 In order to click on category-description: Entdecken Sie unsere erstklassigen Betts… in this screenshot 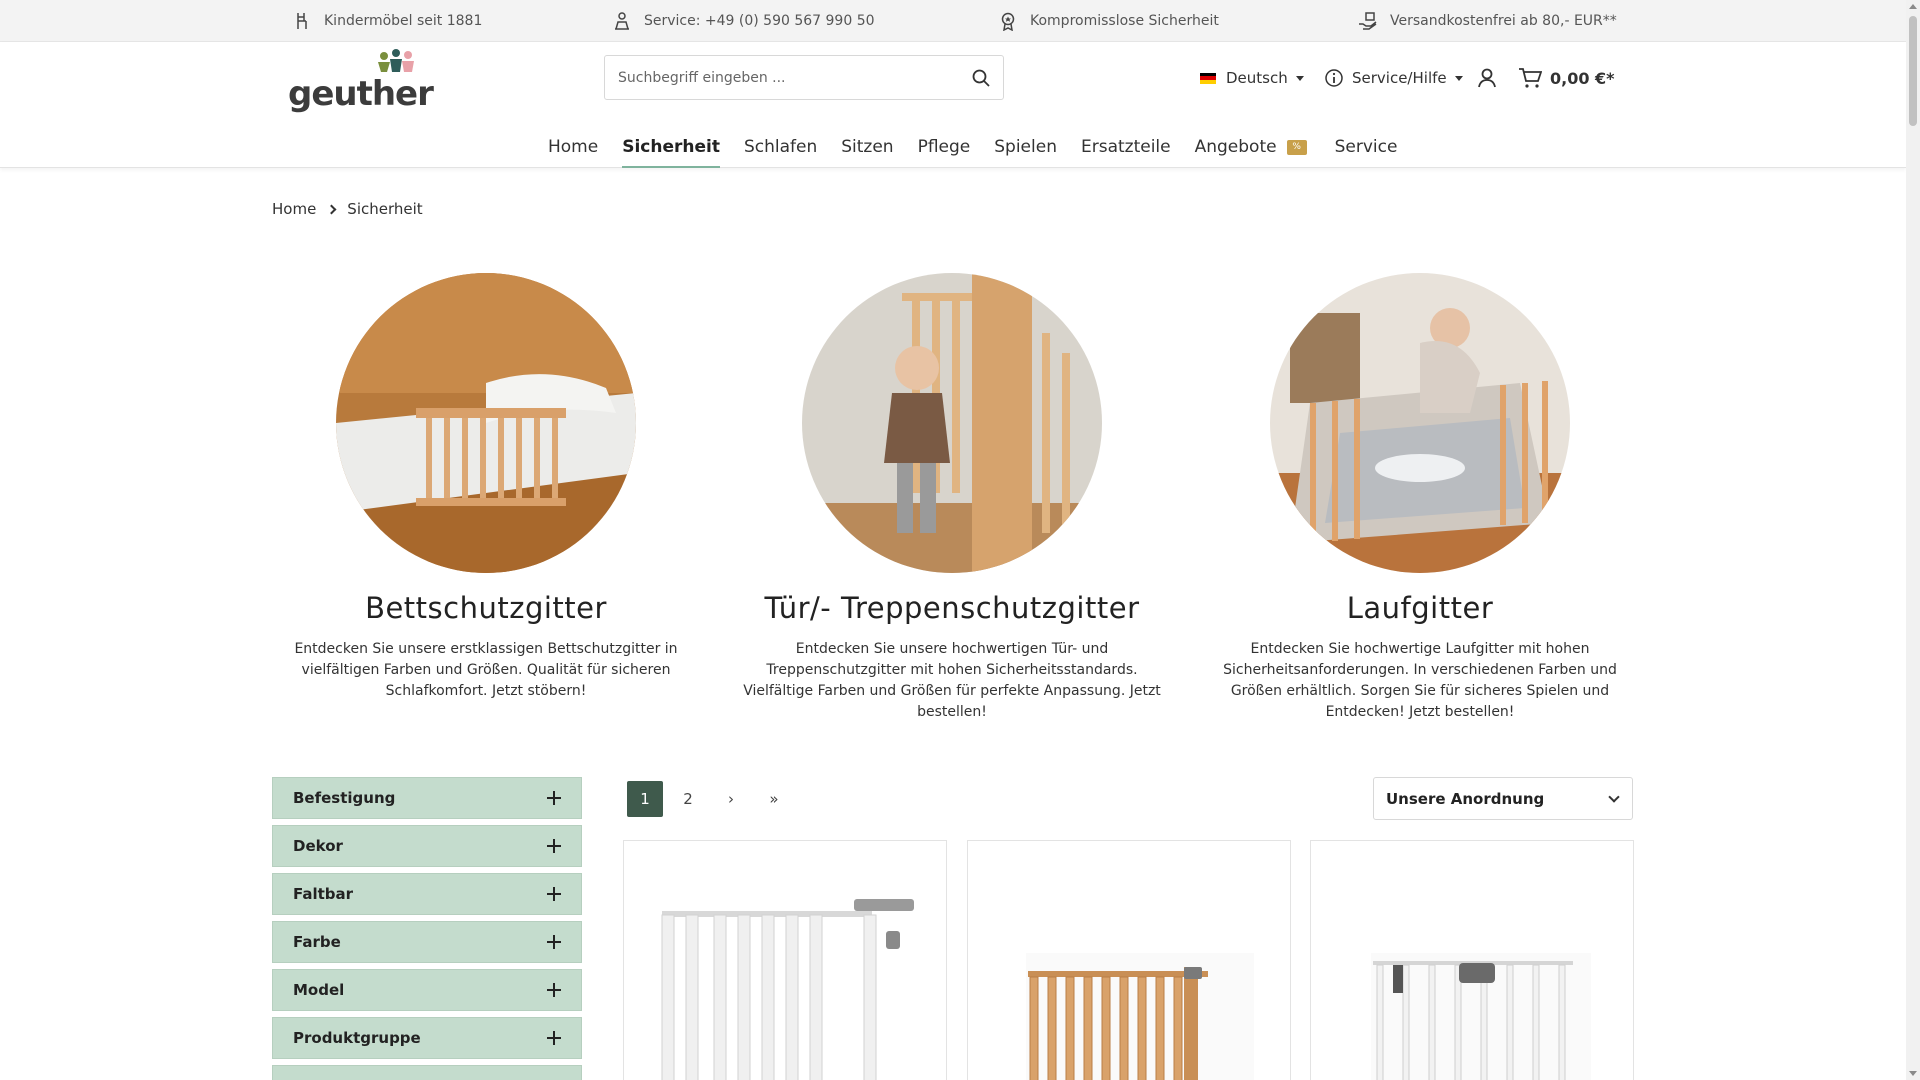, I will do `click(486, 670)`.